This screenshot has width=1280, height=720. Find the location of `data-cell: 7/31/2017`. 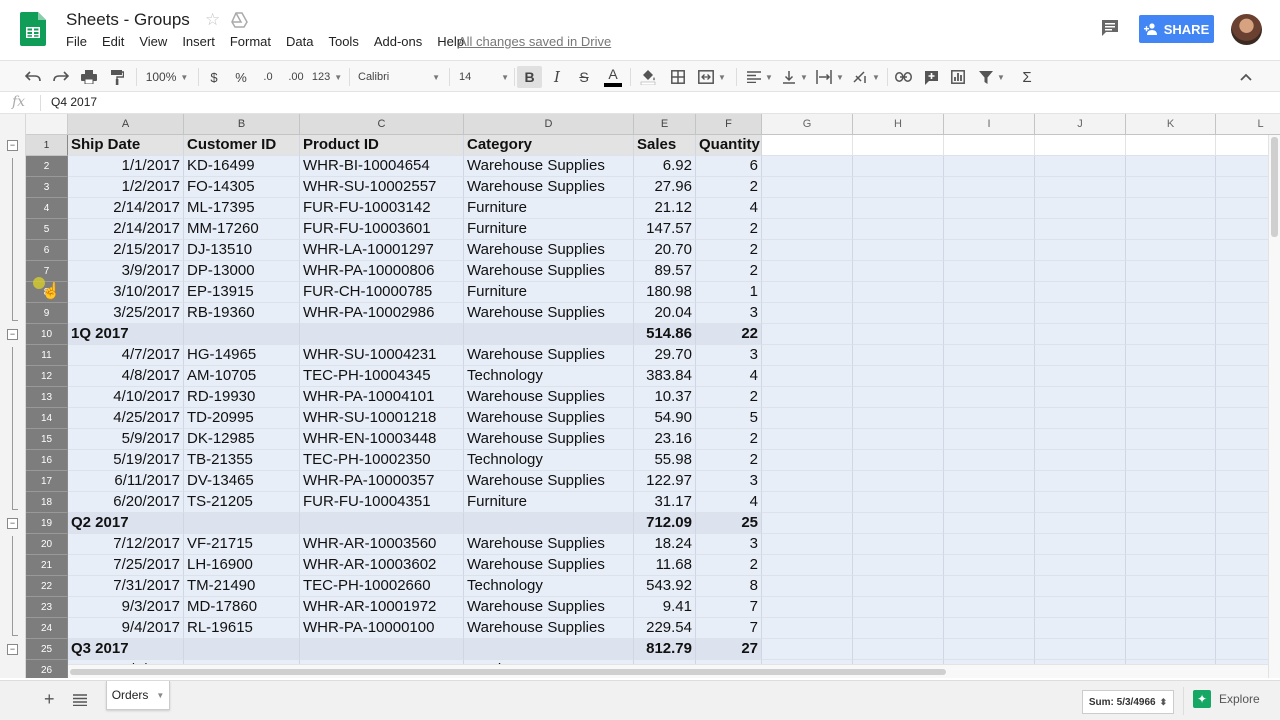

data-cell: 7/31/2017 is located at coordinates (126, 586).